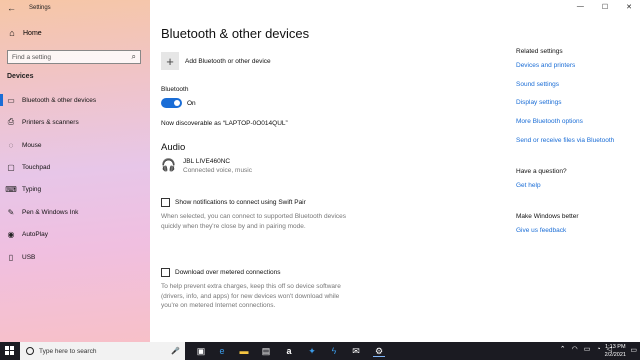  I want to click on sidebar-item-usb: ▯ USB, so click(75, 257).